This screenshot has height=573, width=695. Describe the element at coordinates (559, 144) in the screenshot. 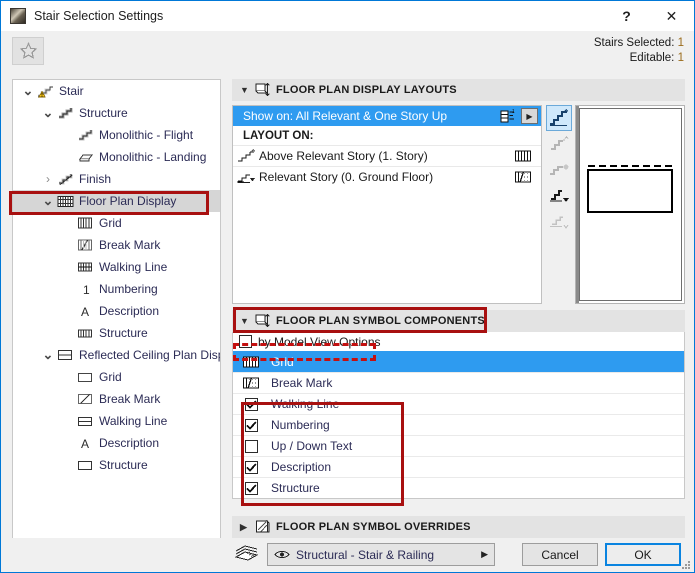

I see `story-view-b-button` at that location.